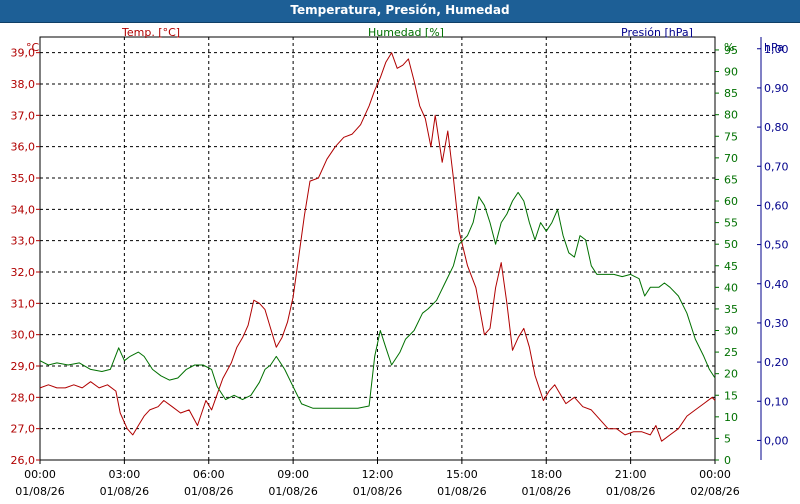 Image resolution: width=800 pixels, height=504 pixels. I want to click on temperature-tick-label: 37,0, so click(23, 115).